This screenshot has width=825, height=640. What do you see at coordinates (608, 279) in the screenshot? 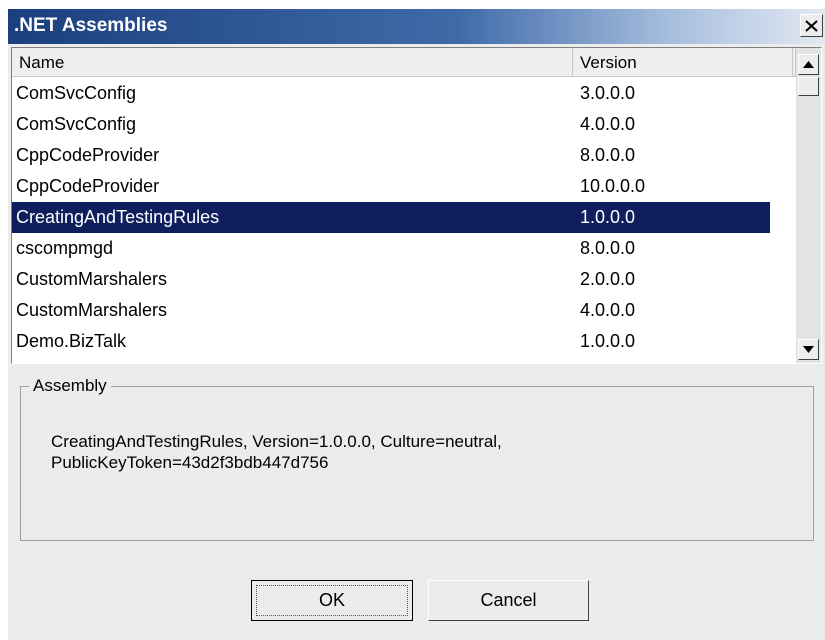
I see `assembly-version-cell: 2.0.0.0` at bounding box center [608, 279].